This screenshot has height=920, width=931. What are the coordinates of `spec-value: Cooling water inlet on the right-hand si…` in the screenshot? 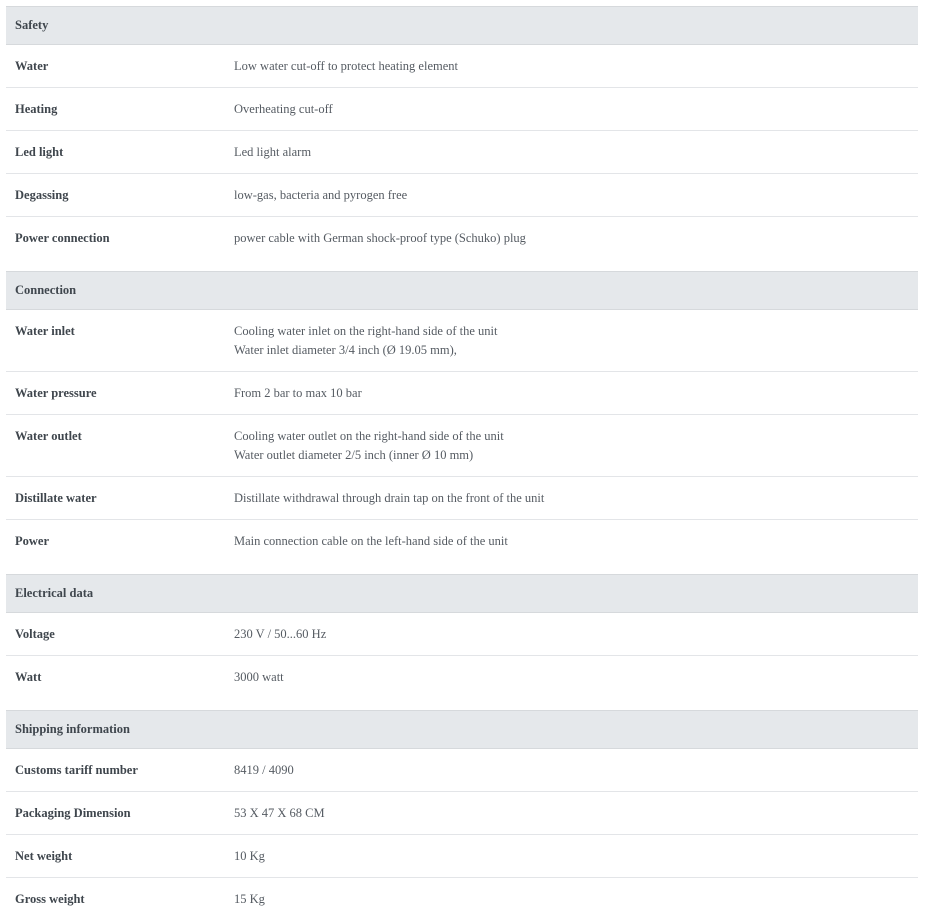 It's located at (576, 341).